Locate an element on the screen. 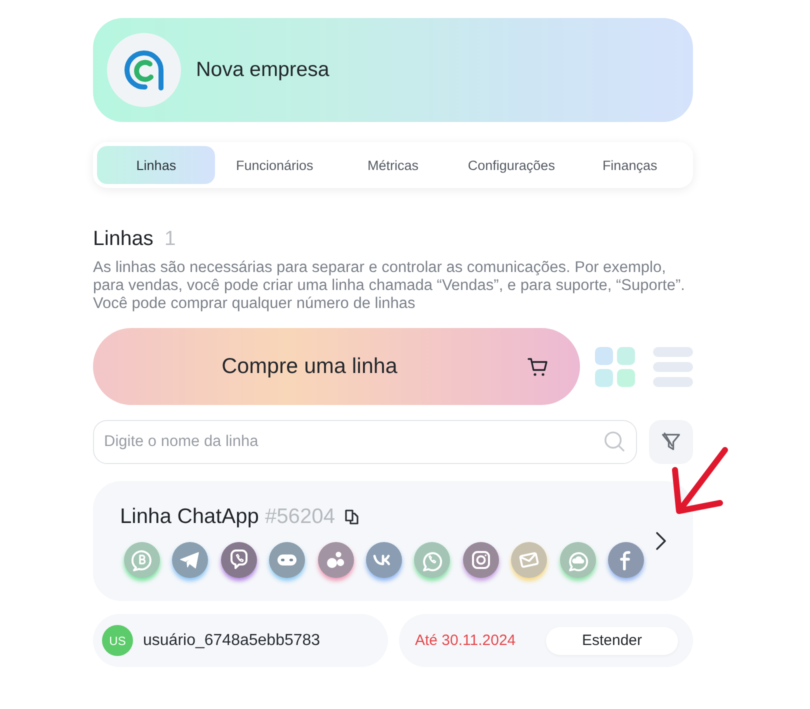  user-name: usuário_6748a5ebb5783 is located at coordinates (231, 641).